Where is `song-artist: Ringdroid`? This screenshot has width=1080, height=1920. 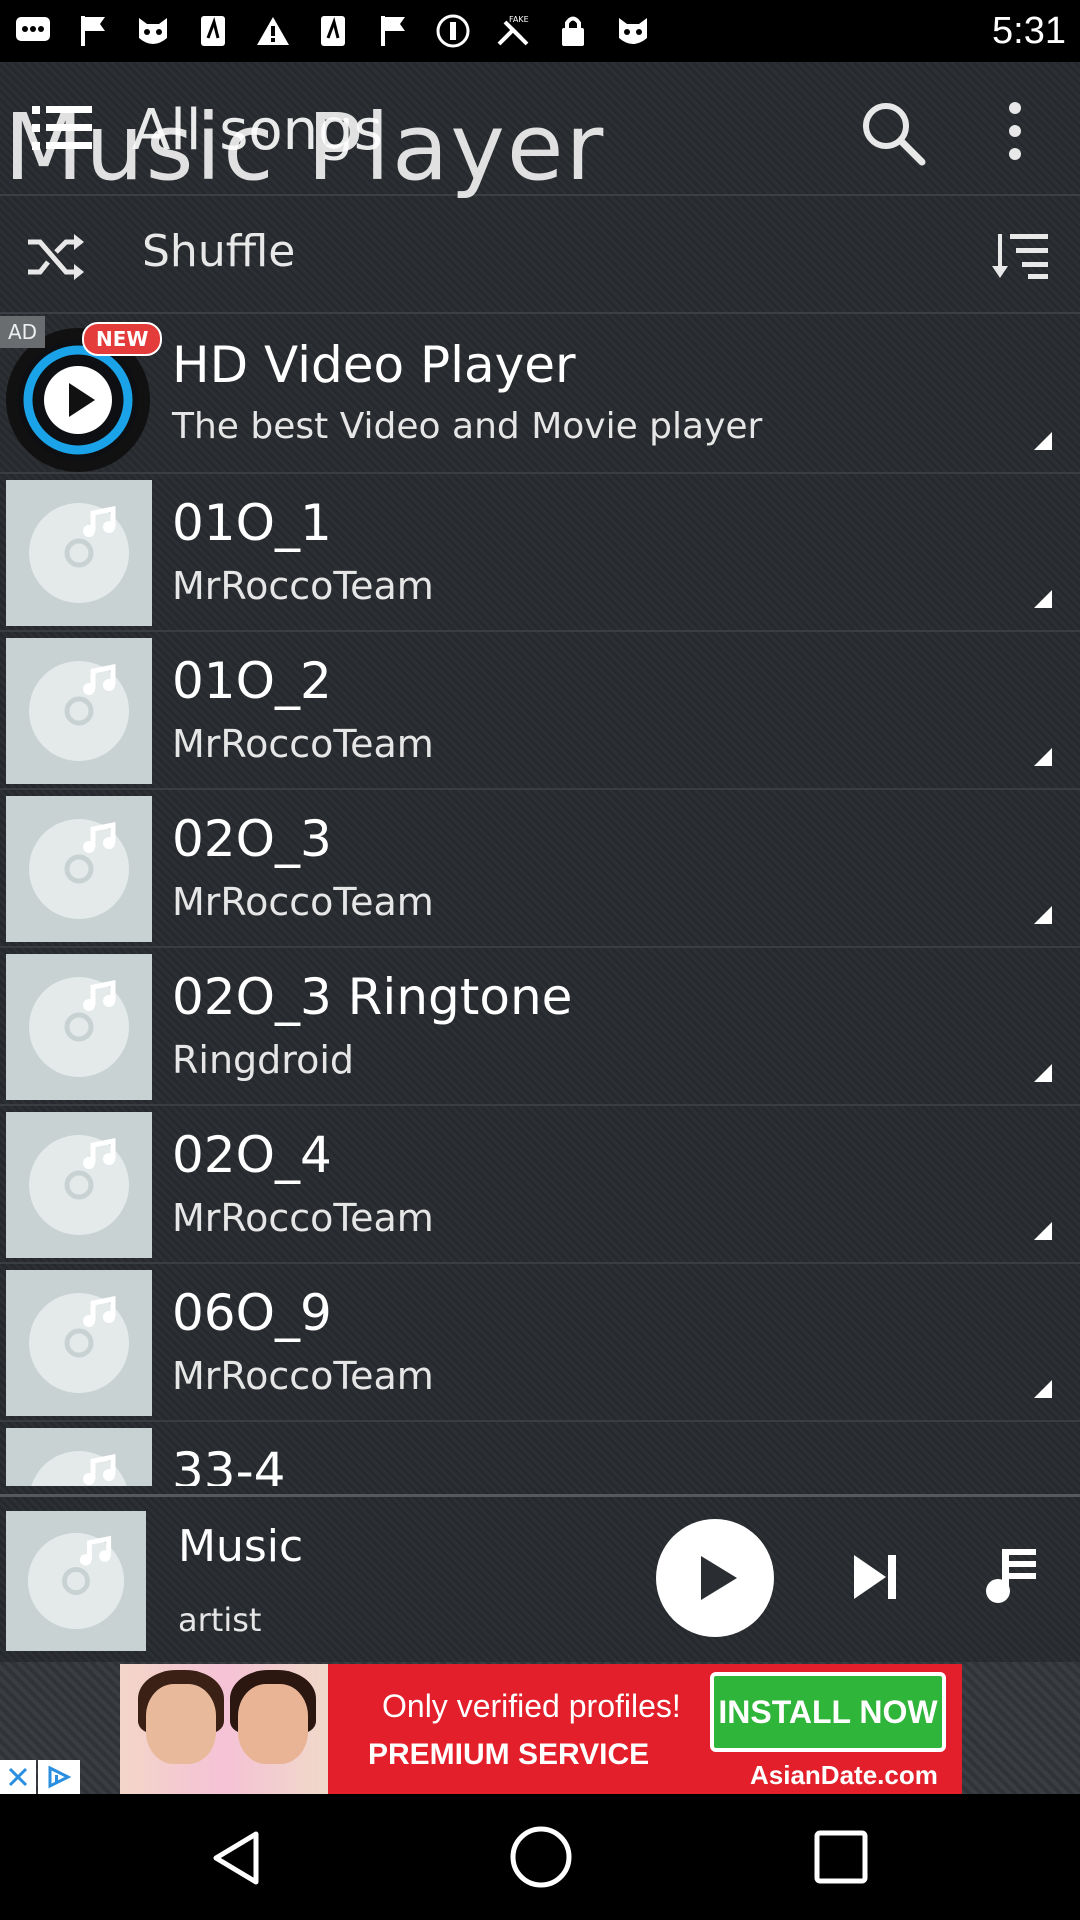
song-artist: Ringdroid is located at coordinates (263, 1060).